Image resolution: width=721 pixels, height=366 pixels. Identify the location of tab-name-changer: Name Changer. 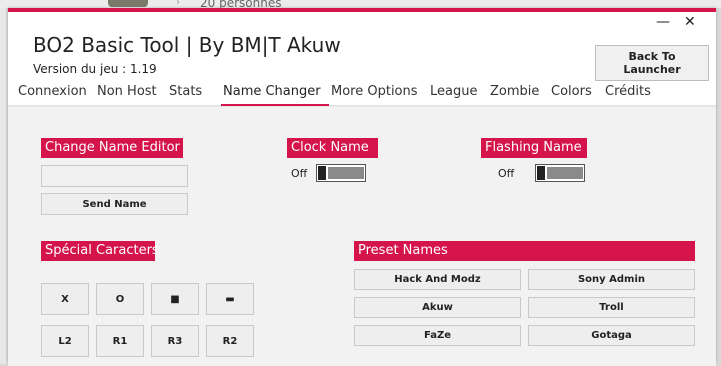
(272, 91).